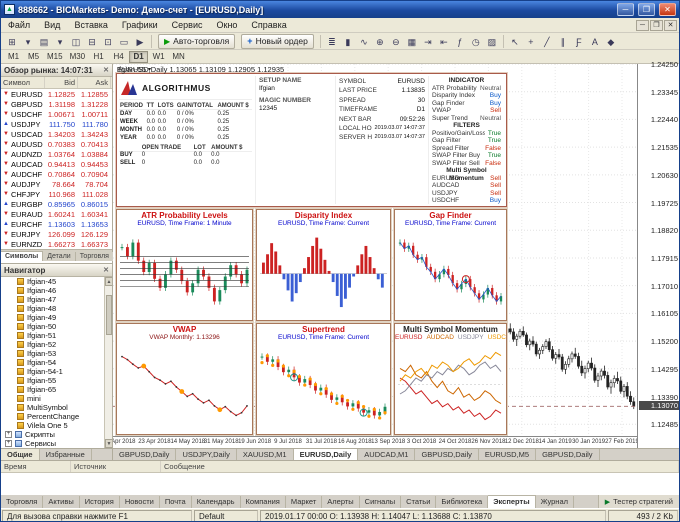 The height and width of the screenshot is (522, 680). What do you see at coordinates (187, 25) in the screenshot?
I see `menu-item: Сервис` at bounding box center [187, 25].